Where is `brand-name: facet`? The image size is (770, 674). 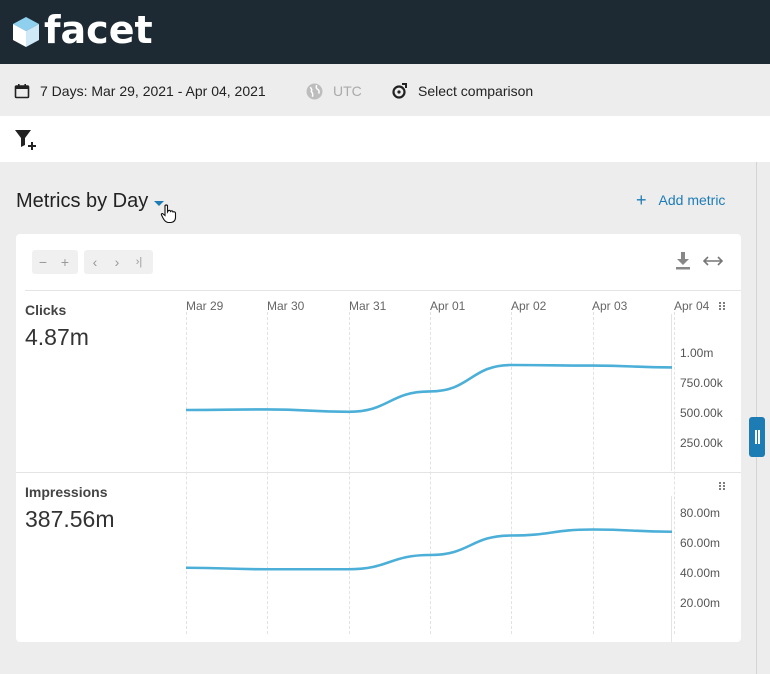
brand-name: facet is located at coordinates (98, 30).